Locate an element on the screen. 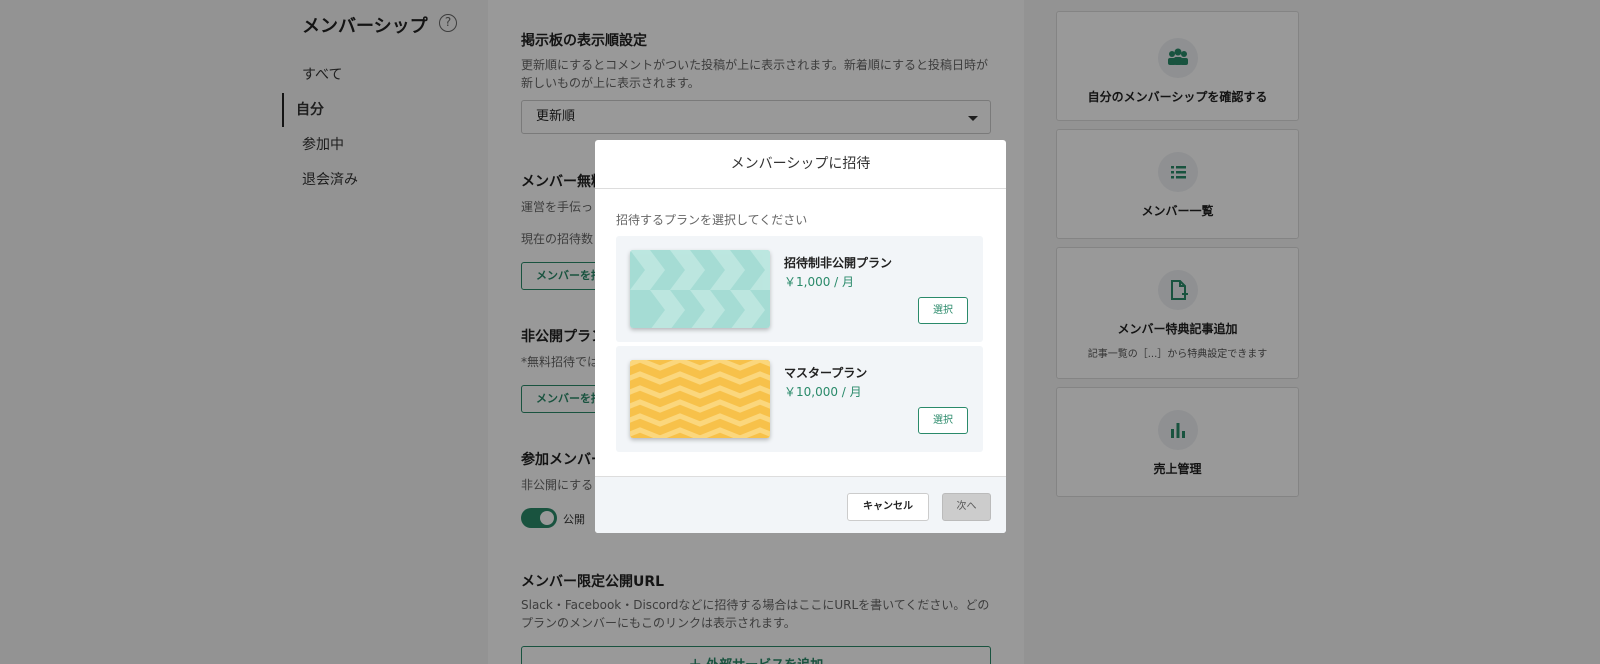 The height and width of the screenshot is (664, 1600). plan-price: ￥1,000 / 月 is located at coordinates (819, 282).